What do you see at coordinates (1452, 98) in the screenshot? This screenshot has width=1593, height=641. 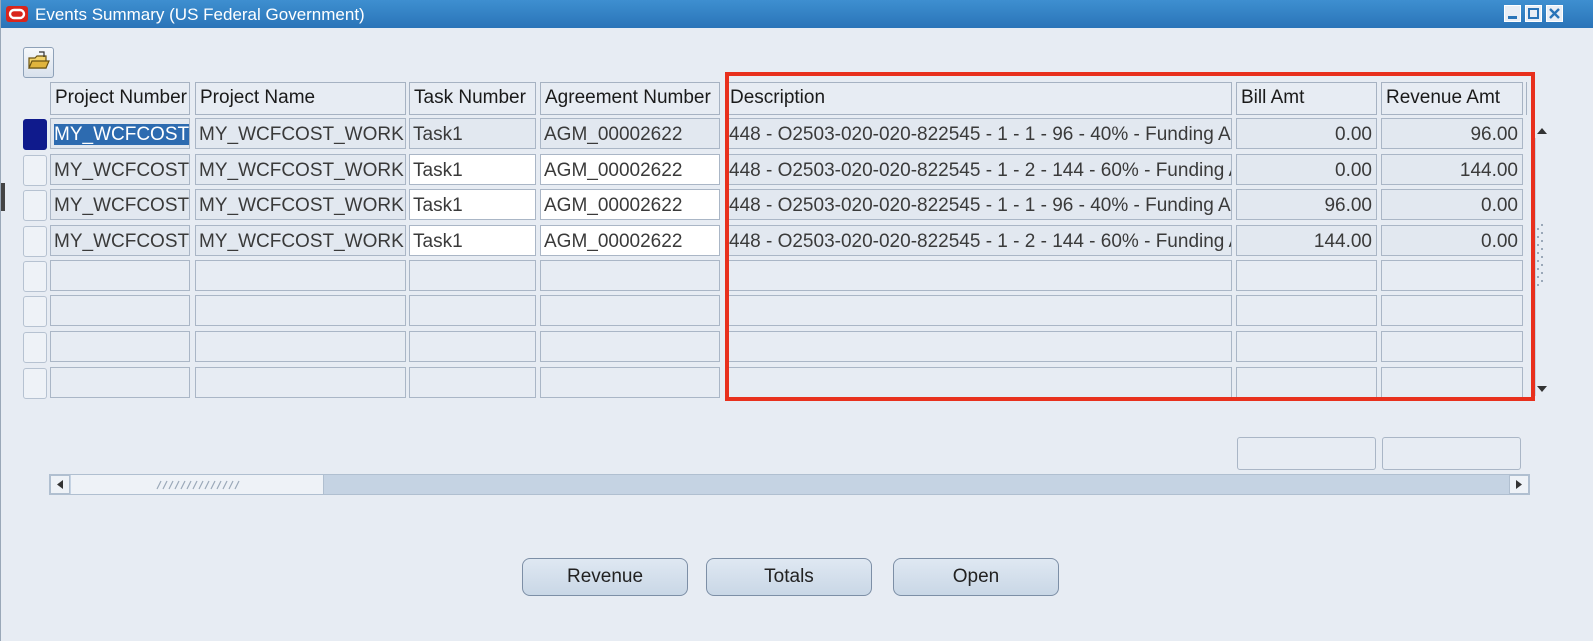 I see `col-header-revenue-amt: Revenue Amt` at bounding box center [1452, 98].